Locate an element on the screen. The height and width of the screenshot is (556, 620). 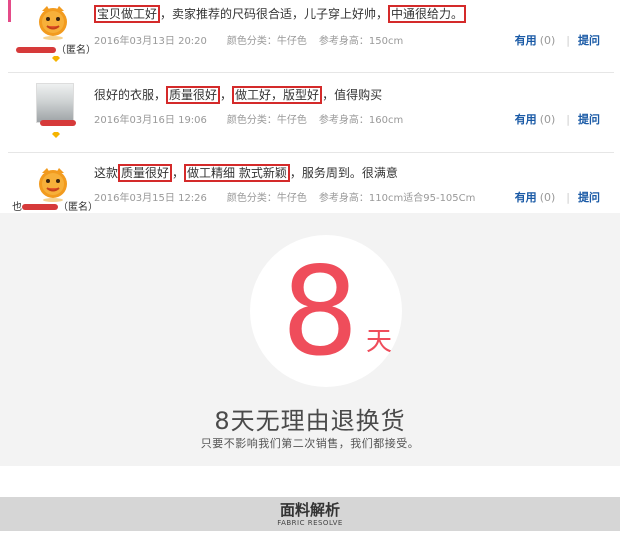
review-date: 2016年03月16日 19:06 is located at coordinates (150, 120).